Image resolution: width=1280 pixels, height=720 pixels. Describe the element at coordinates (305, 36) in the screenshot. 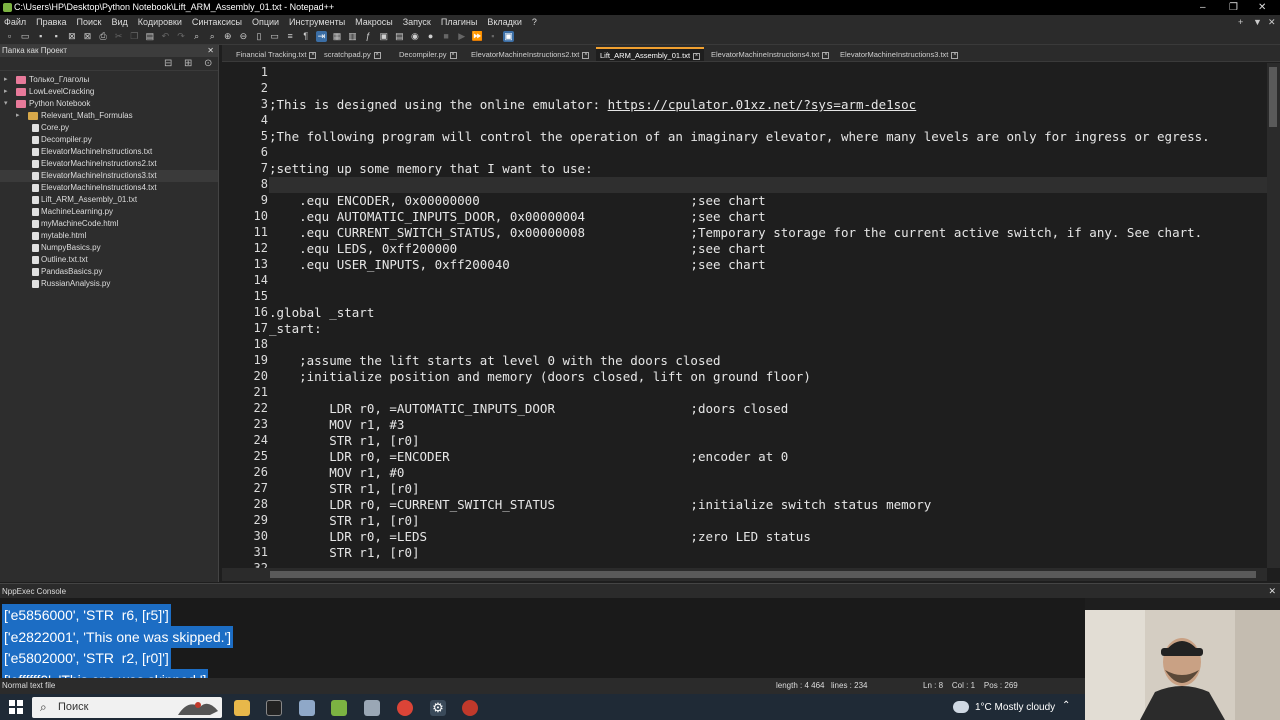

I see `show-all-chars-icon: ¶` at that location.